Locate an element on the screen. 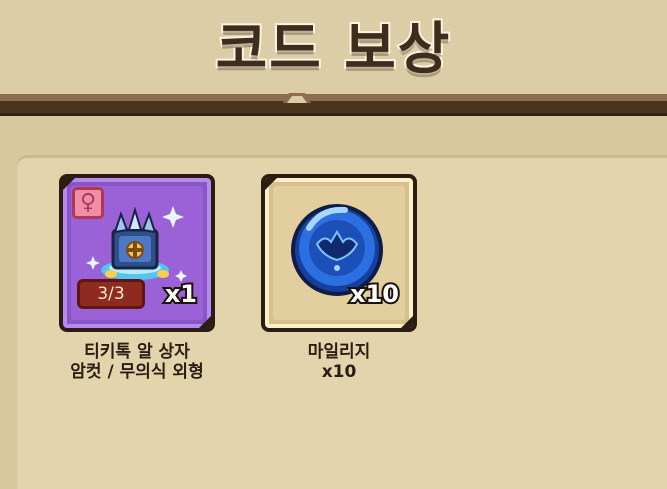  reward-name: 마일리지 x10 is located at coordinates (339, 362).